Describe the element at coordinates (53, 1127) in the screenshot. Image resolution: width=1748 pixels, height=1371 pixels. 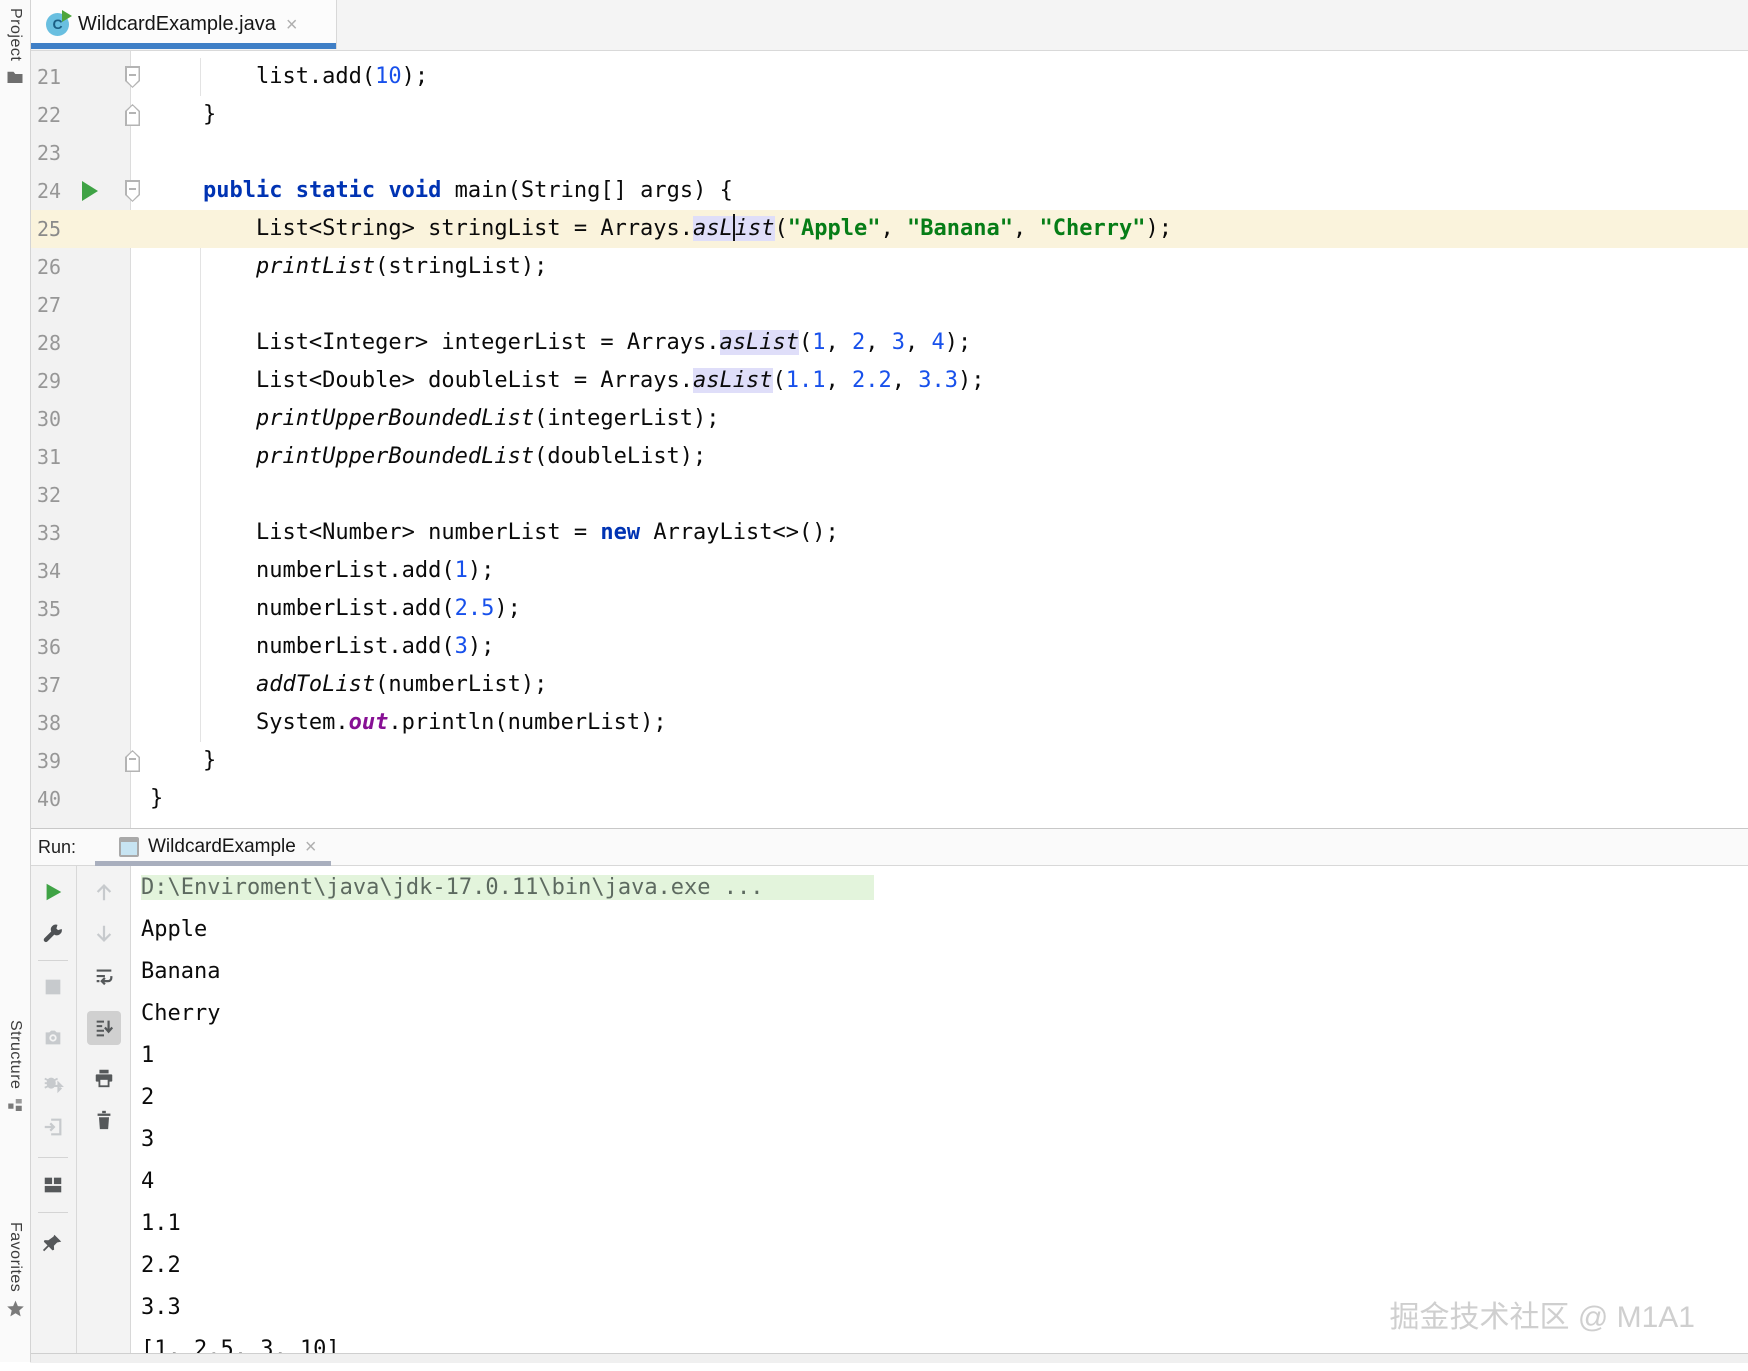
I see `step-into-frame-button` at that location.